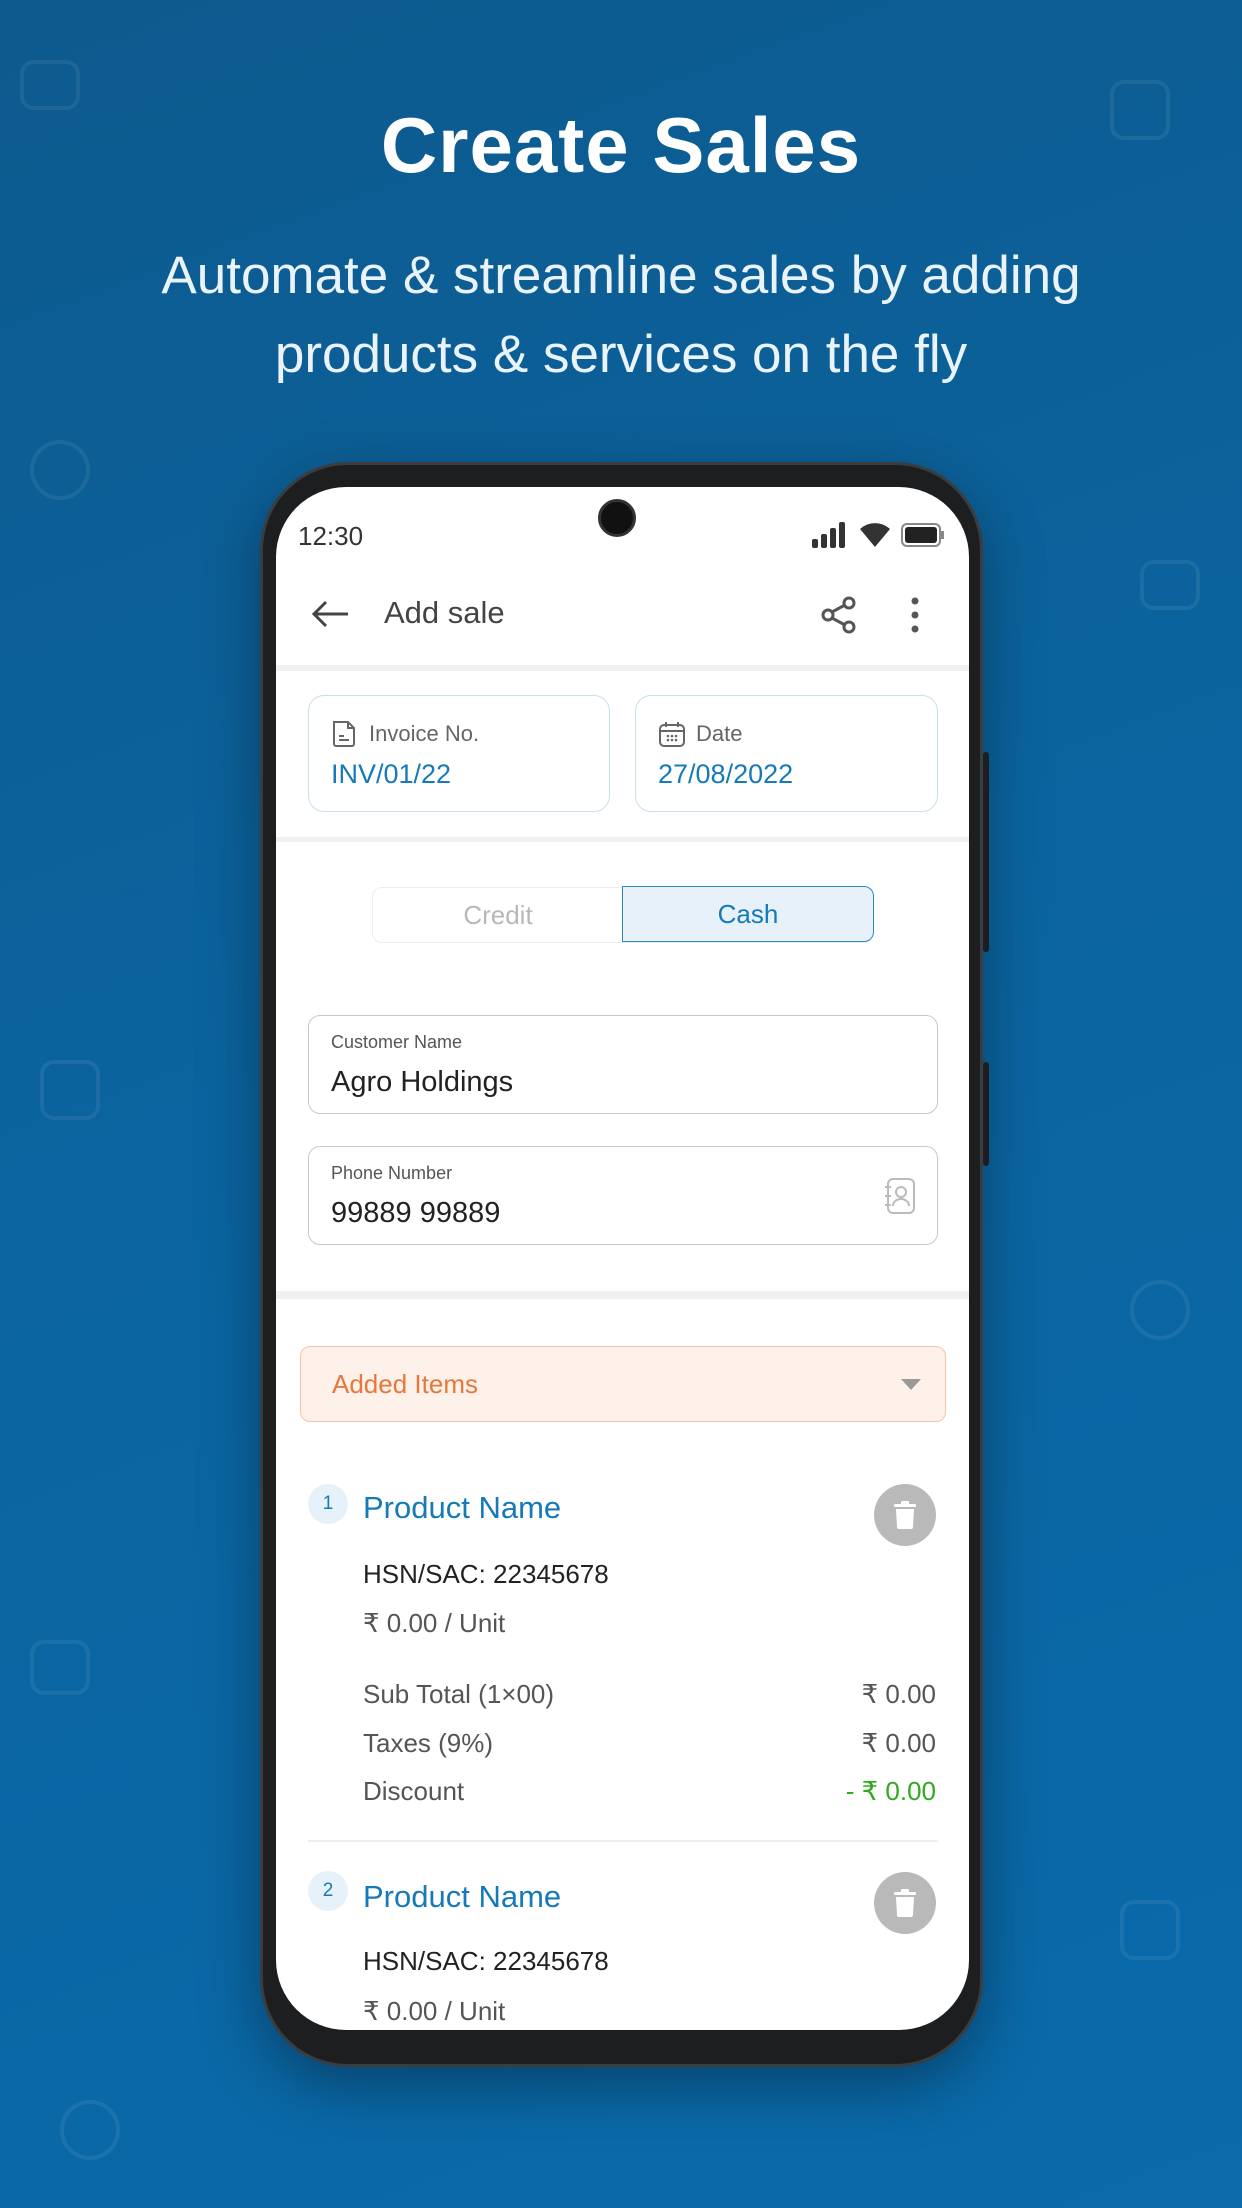 This screenshot has width=1242, height=2208. What do you see at coordinates (911, 1384) in the screenshot?
I see `chevron-down-icon` at bounding box center [911, 1384].